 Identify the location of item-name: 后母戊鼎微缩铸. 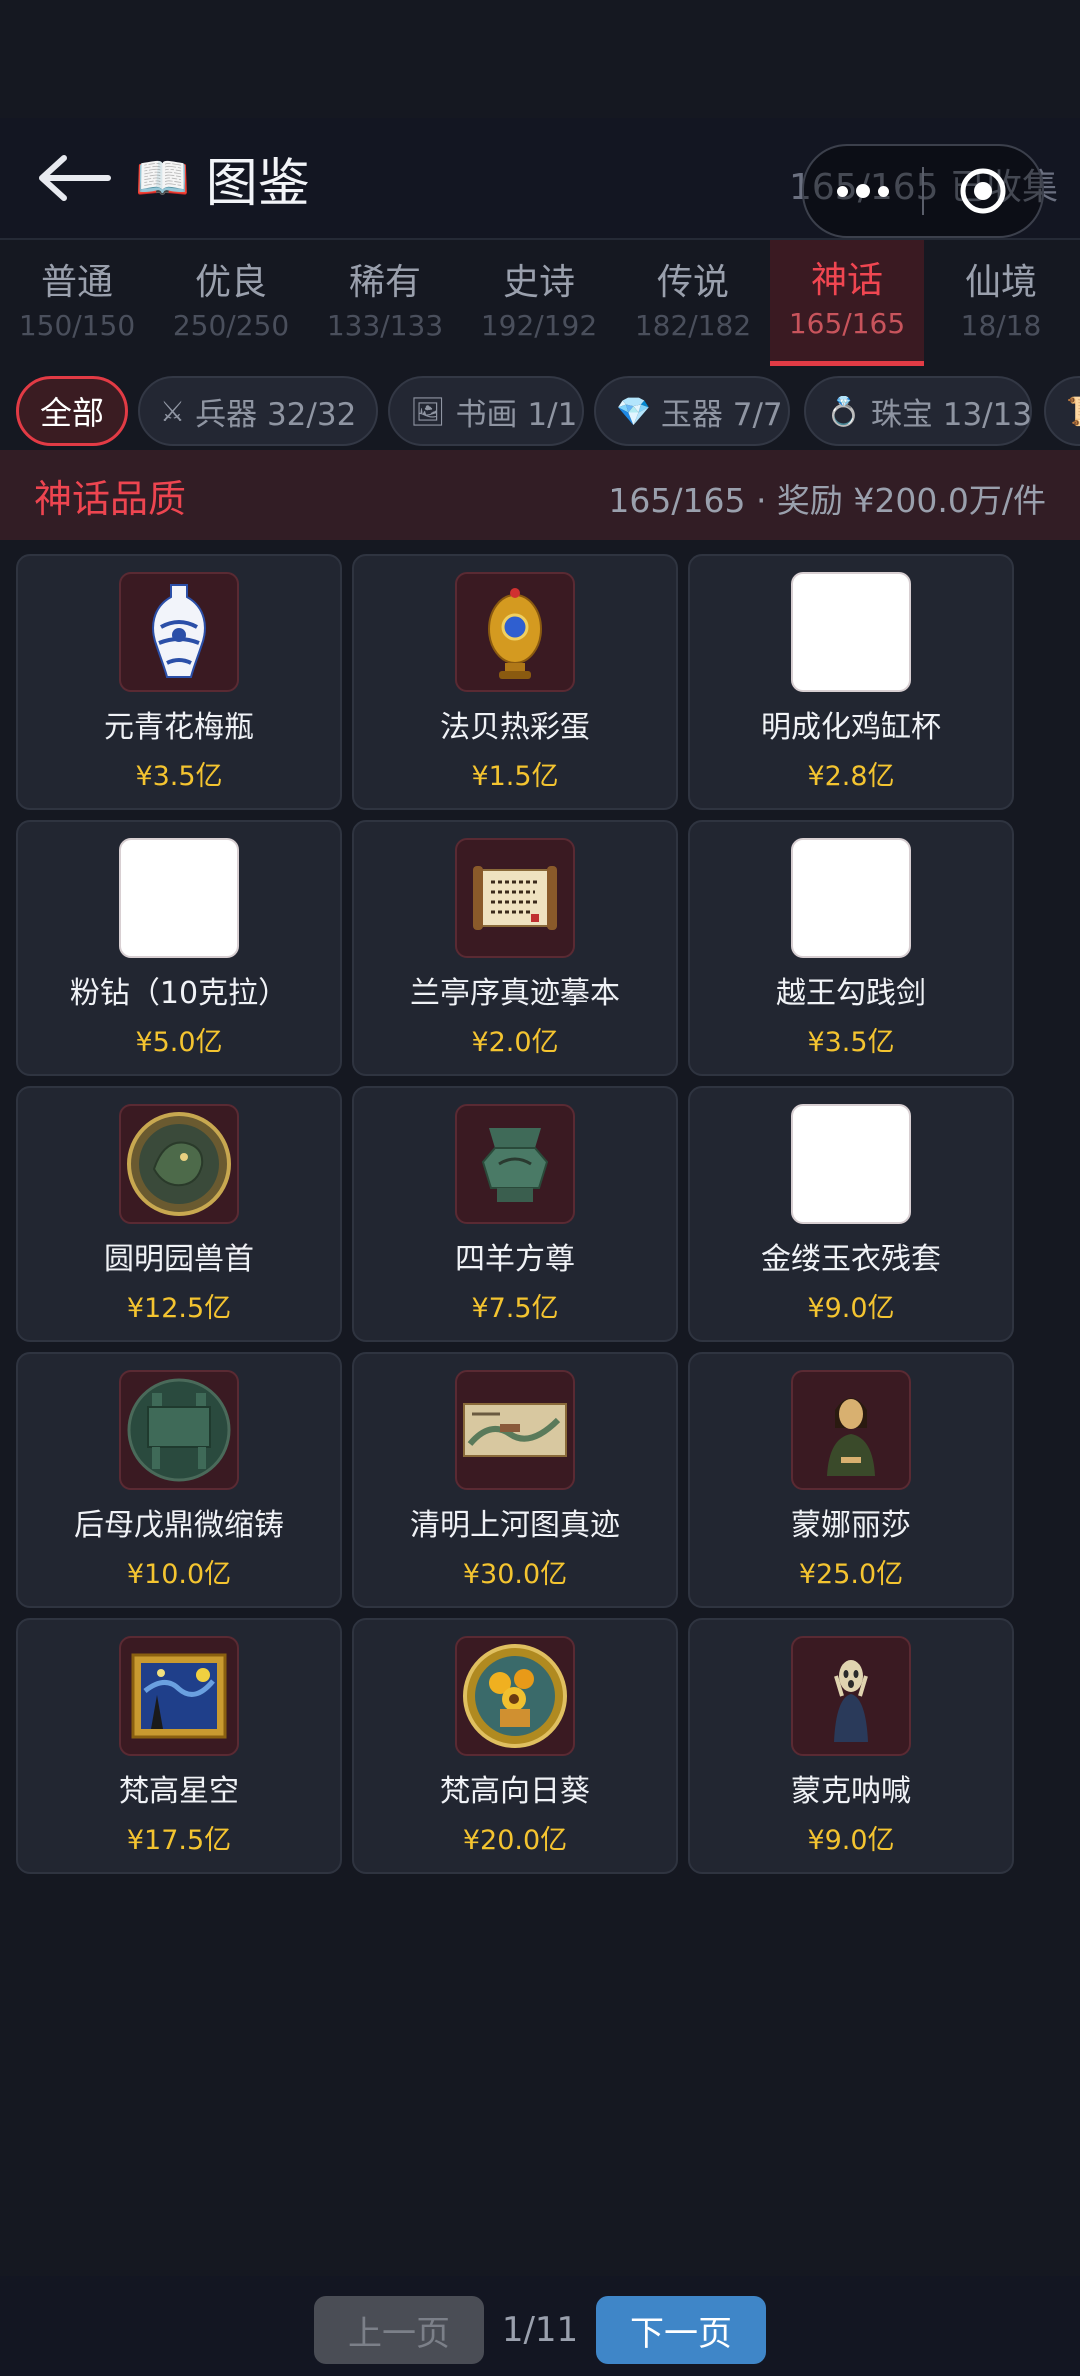
(179, 1525).